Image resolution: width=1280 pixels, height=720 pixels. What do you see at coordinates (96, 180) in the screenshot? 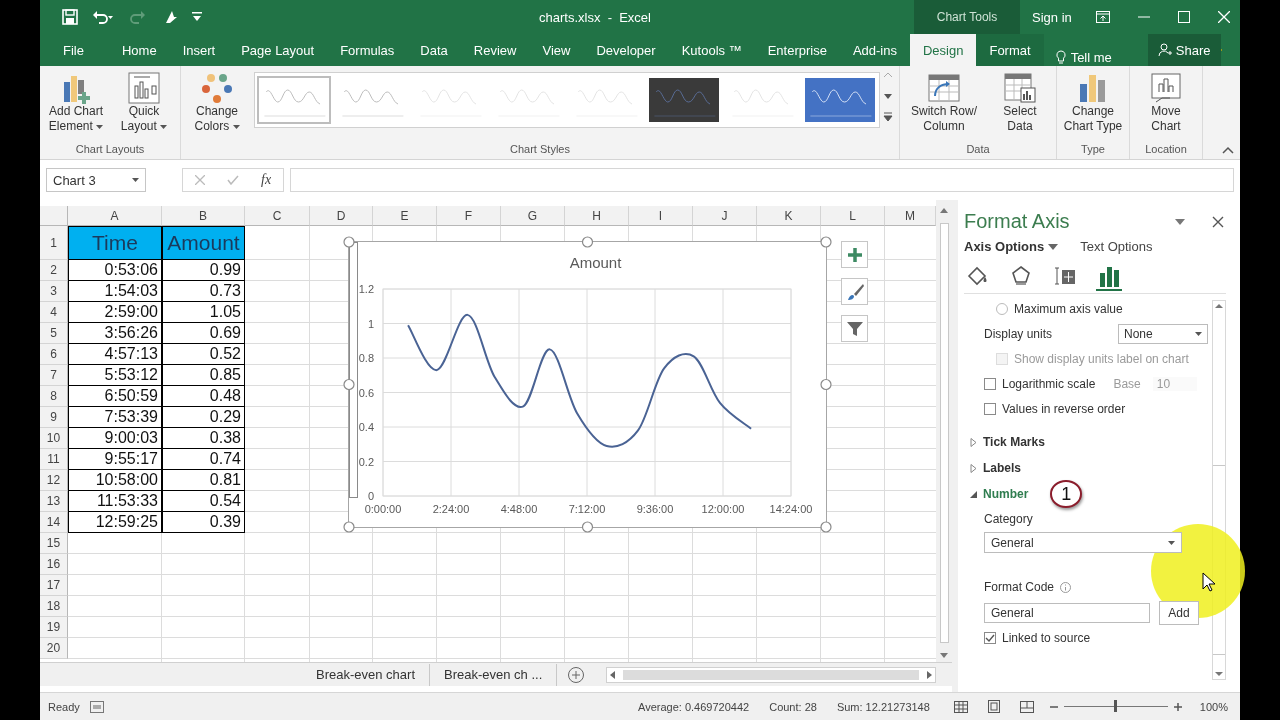
I see `name-box: Chart 3` at bounding box center [96, 180].